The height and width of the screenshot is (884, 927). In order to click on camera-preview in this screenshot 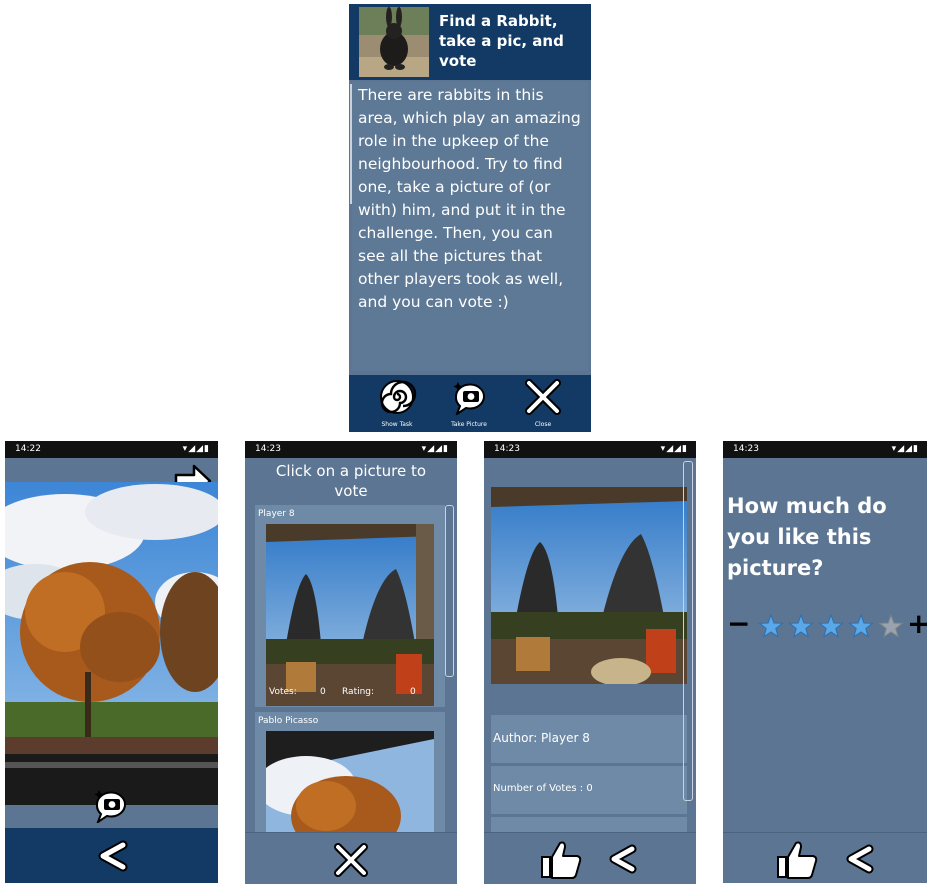, I will do `click(111, 643)`.